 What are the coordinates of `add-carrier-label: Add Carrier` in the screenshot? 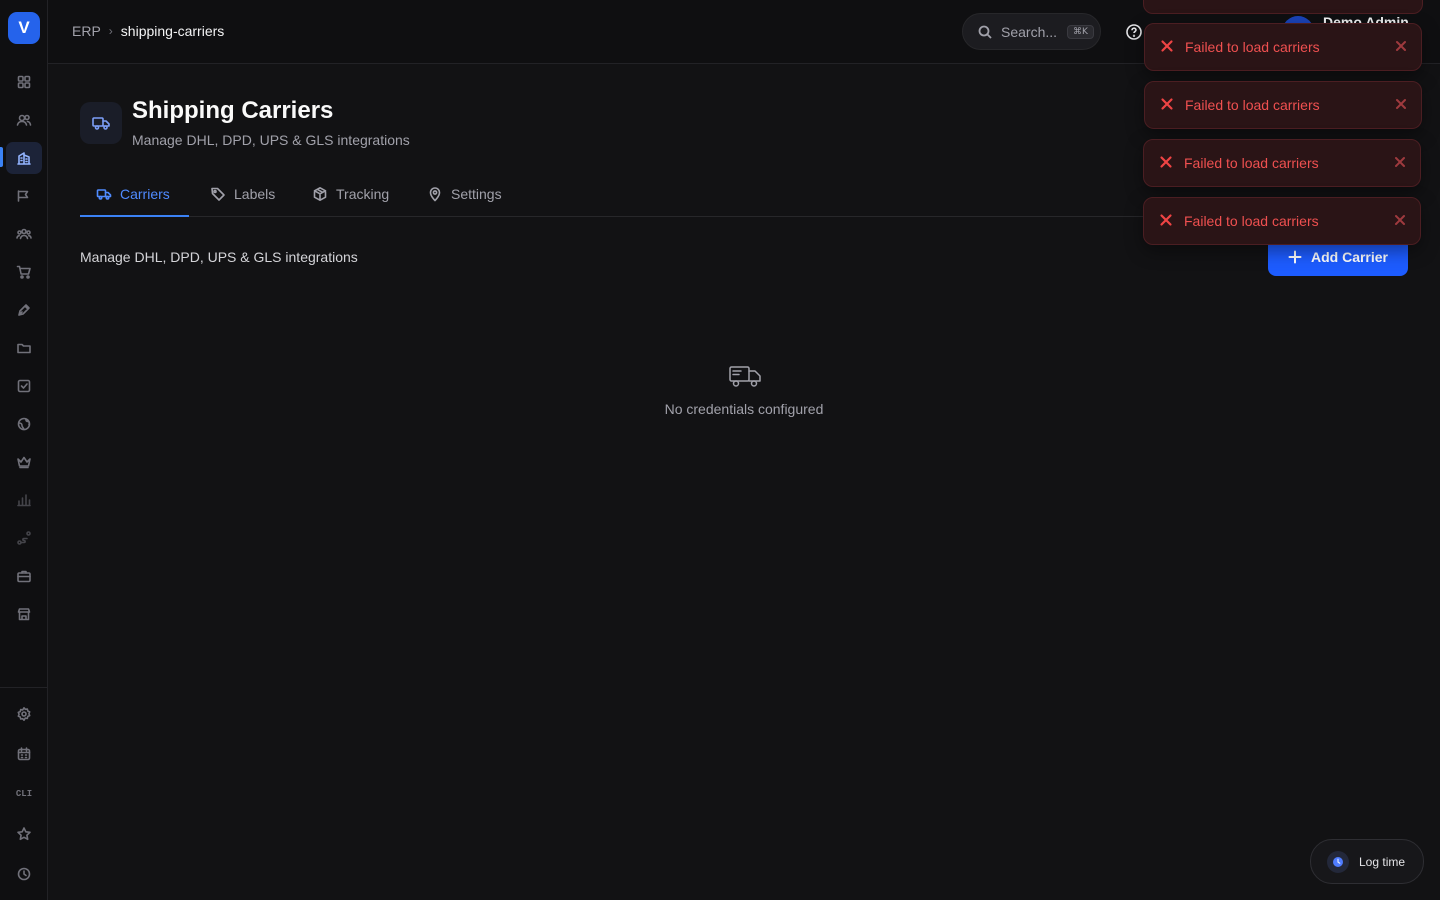 It's located at (1349, 257).